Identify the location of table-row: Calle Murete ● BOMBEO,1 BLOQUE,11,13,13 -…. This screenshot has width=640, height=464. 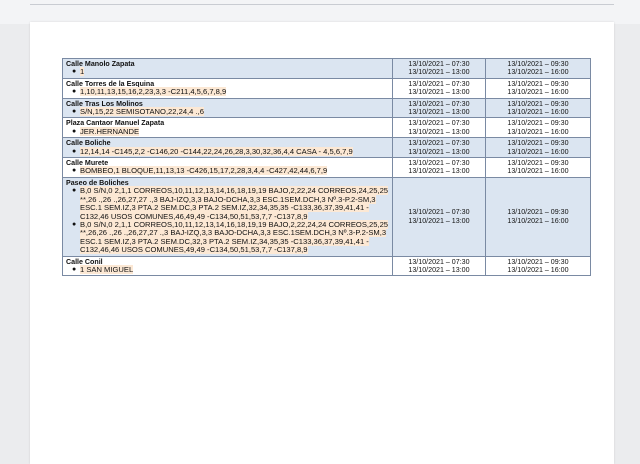
(326, 167).